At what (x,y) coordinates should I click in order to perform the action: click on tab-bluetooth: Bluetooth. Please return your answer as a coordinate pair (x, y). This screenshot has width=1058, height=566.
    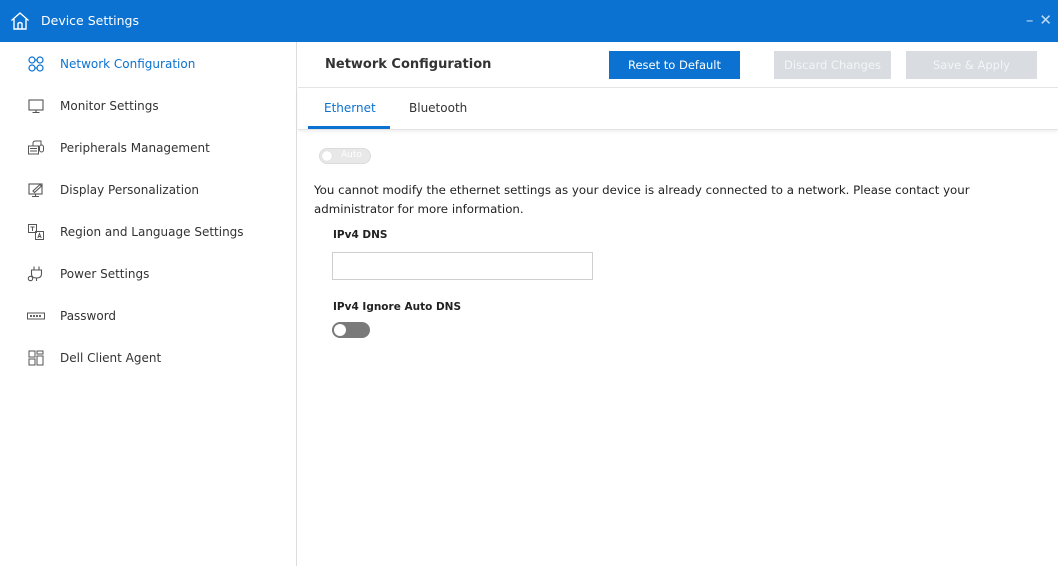
    Looking at the image, I should click on (438, 108).